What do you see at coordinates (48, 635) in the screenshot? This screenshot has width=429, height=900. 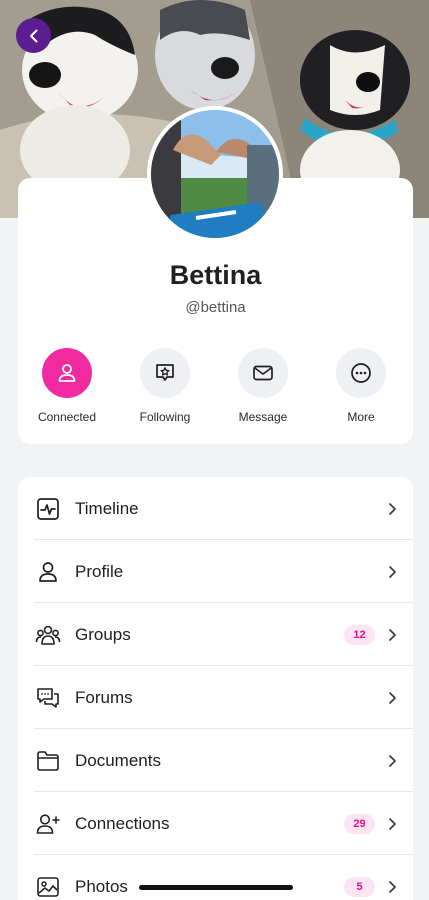 I see `group-icon` at bounding box center [48, 635].